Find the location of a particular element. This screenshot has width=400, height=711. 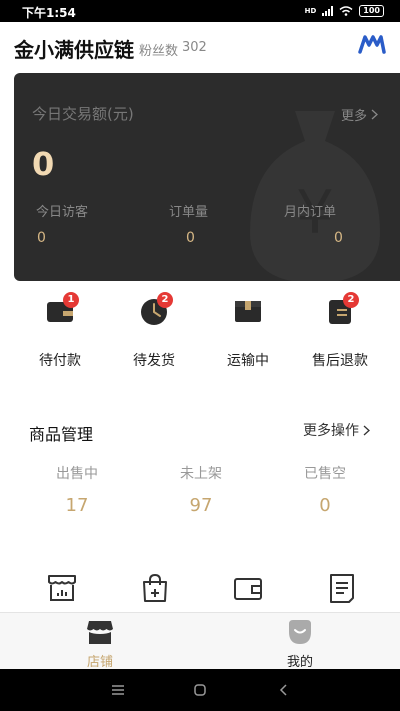

package-icon is located at coordinates (248, 311).